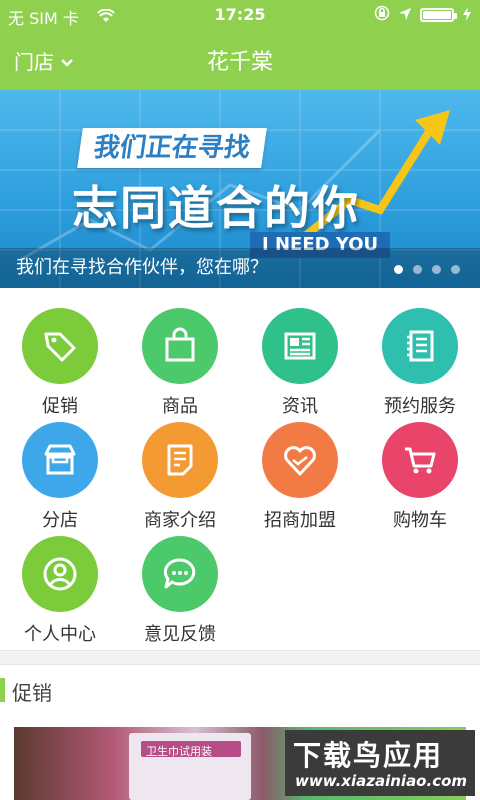  What do you see at coordinates (172, 148) in the screenshot?
I see `banner-tag-top: 我们正在寻找` at bounding box center [172, 148].